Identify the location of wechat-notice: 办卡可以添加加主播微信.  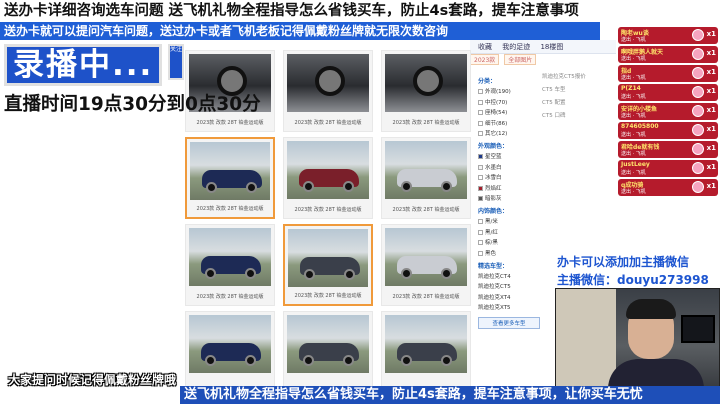
(623, 261).